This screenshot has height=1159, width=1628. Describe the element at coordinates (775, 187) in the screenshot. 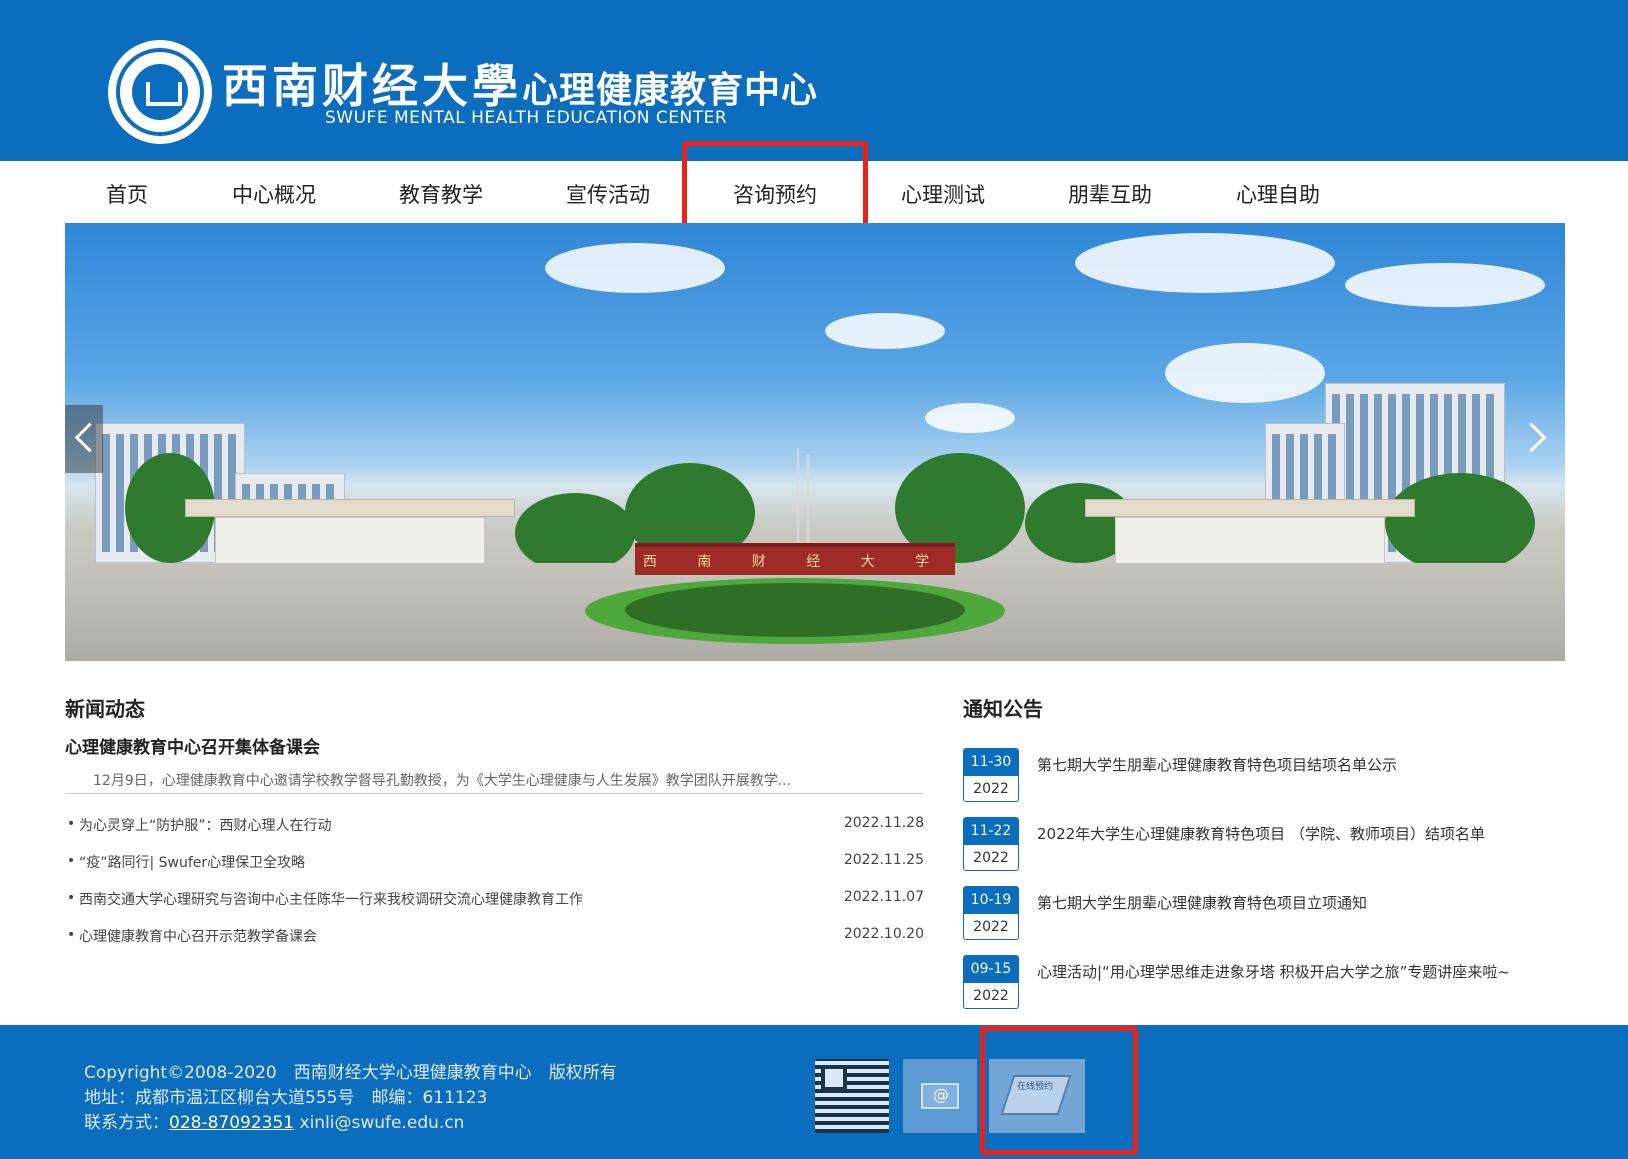

I see `highlight-box-nav` at that location.